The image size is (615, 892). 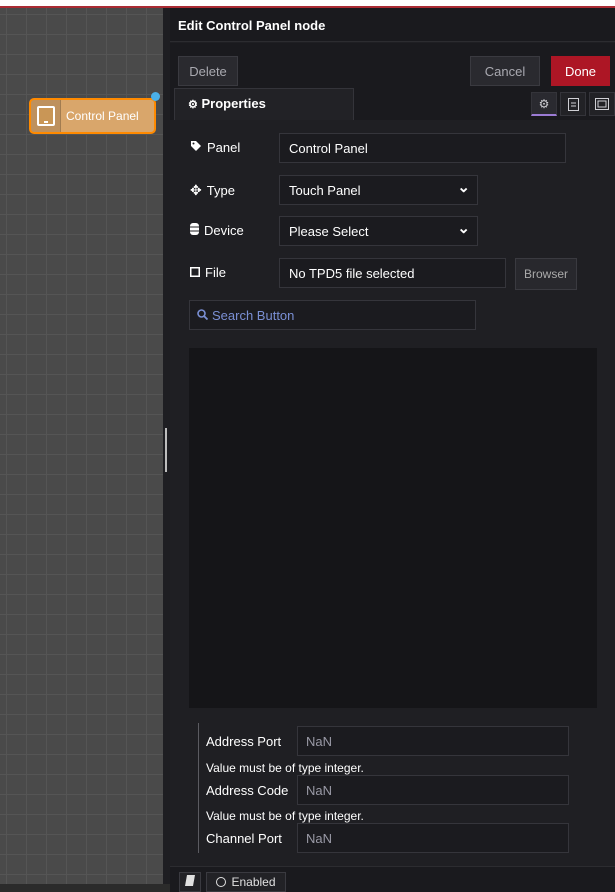 What do you see at coordinates (422, 148) in the screenshot?
I see `panel-name-input: Control Panel` at bounding box center [422, 148].